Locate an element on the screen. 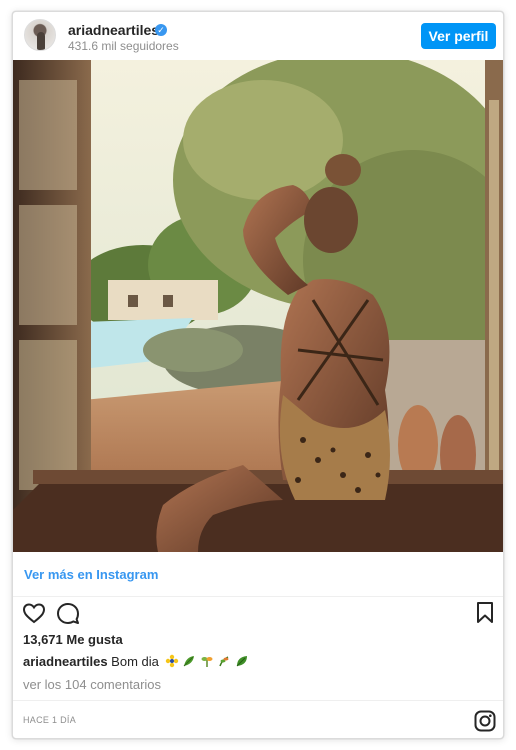 The height and width of the screenshot is (750, 516). sparkle-flower-emoji is located at coordinates (171, 661).